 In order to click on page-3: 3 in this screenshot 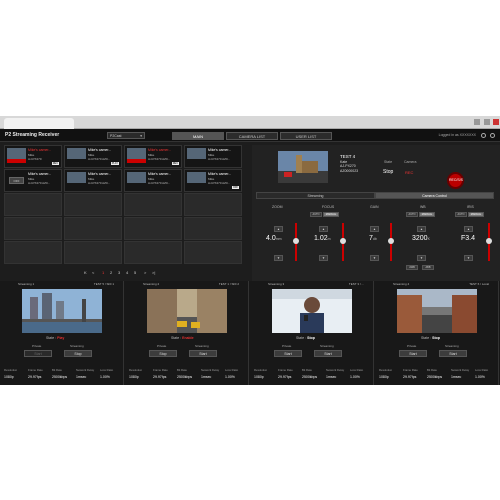, I will do `click(119, 272)`.